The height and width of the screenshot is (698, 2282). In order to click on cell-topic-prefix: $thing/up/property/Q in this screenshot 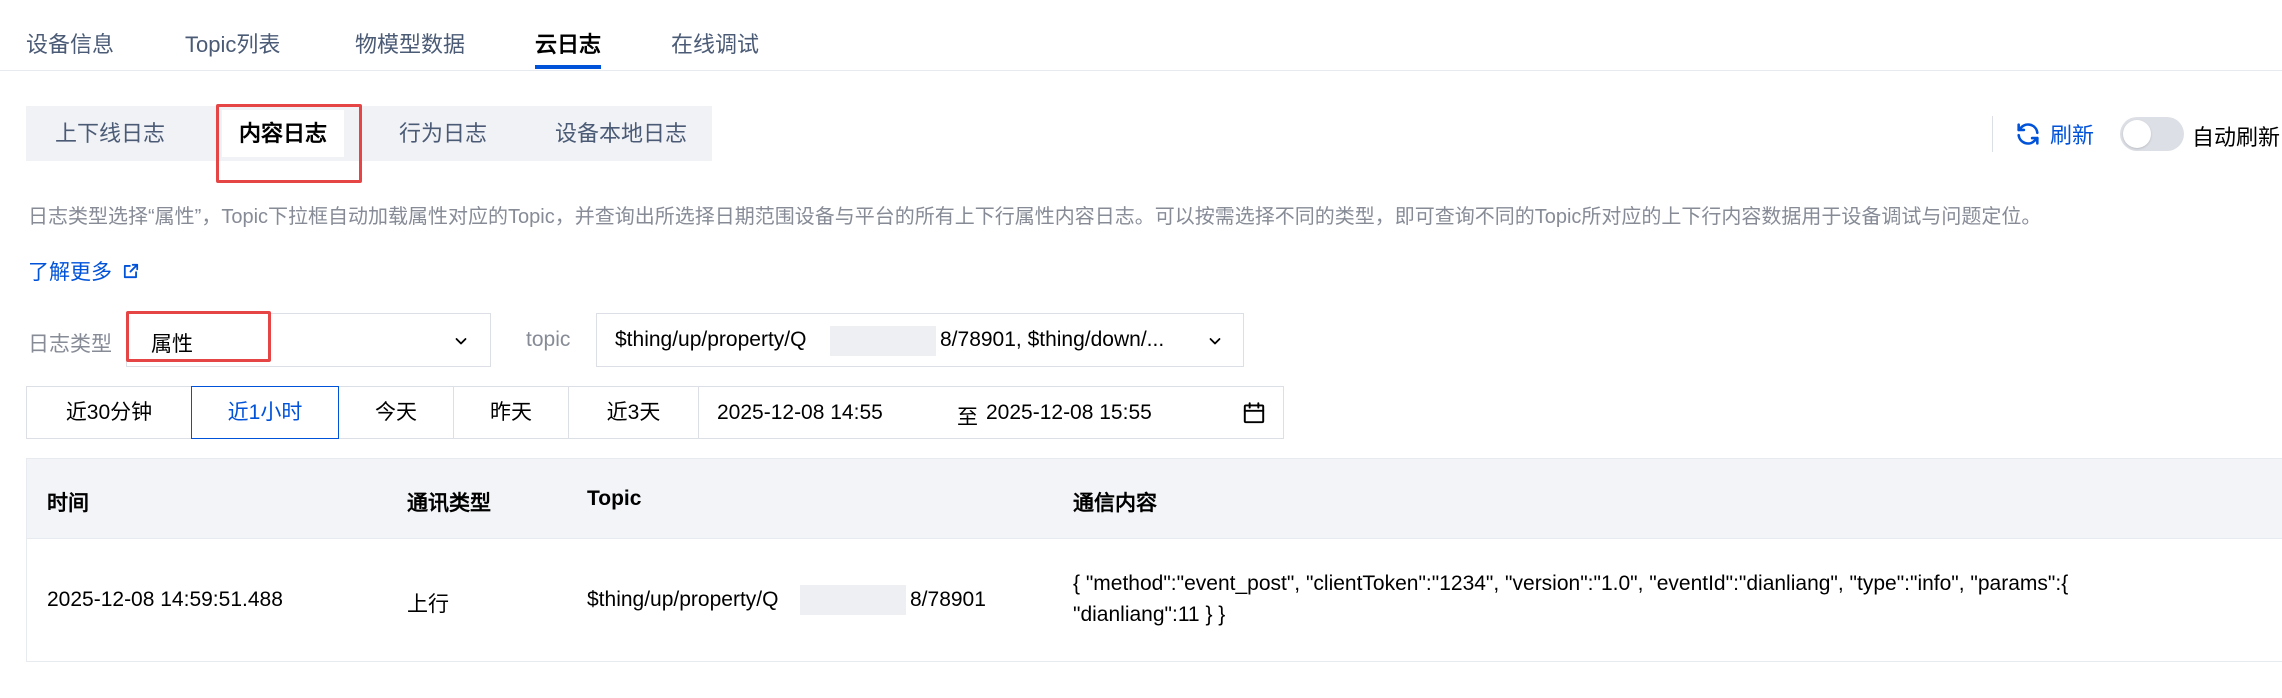, I will do `click(683, 599)`.